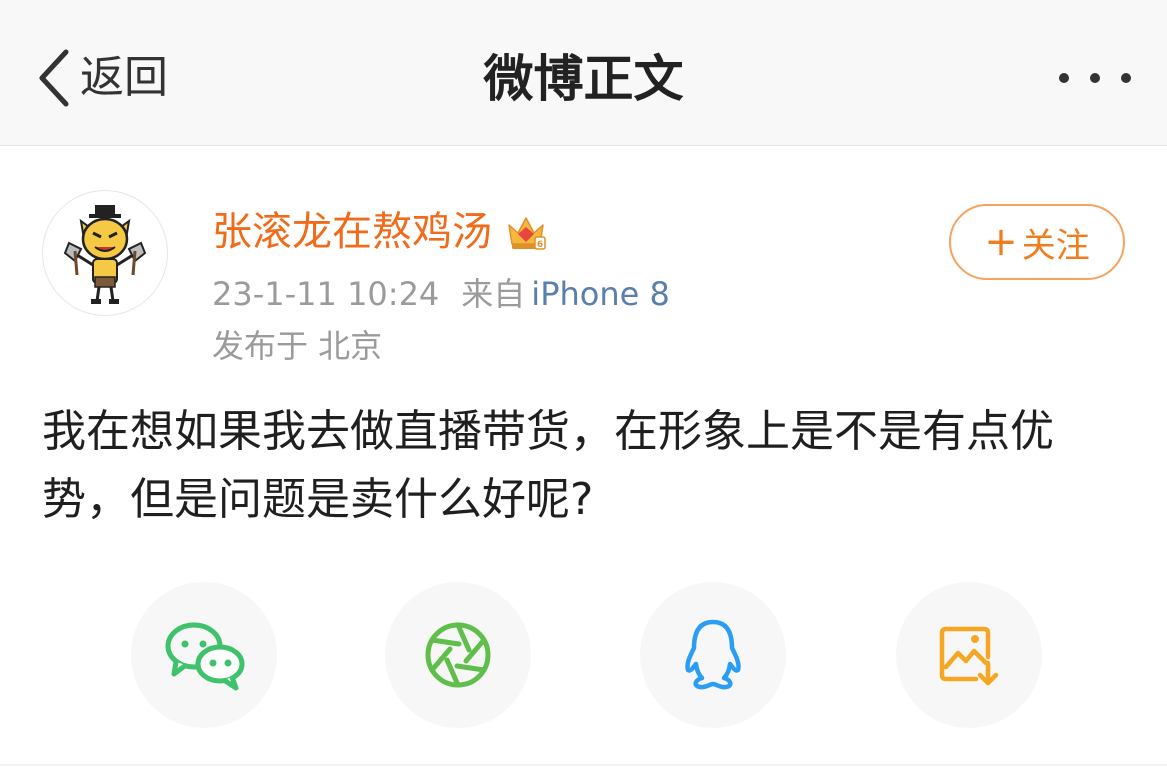  I want to click on share-moments-button, so click(458, 655).